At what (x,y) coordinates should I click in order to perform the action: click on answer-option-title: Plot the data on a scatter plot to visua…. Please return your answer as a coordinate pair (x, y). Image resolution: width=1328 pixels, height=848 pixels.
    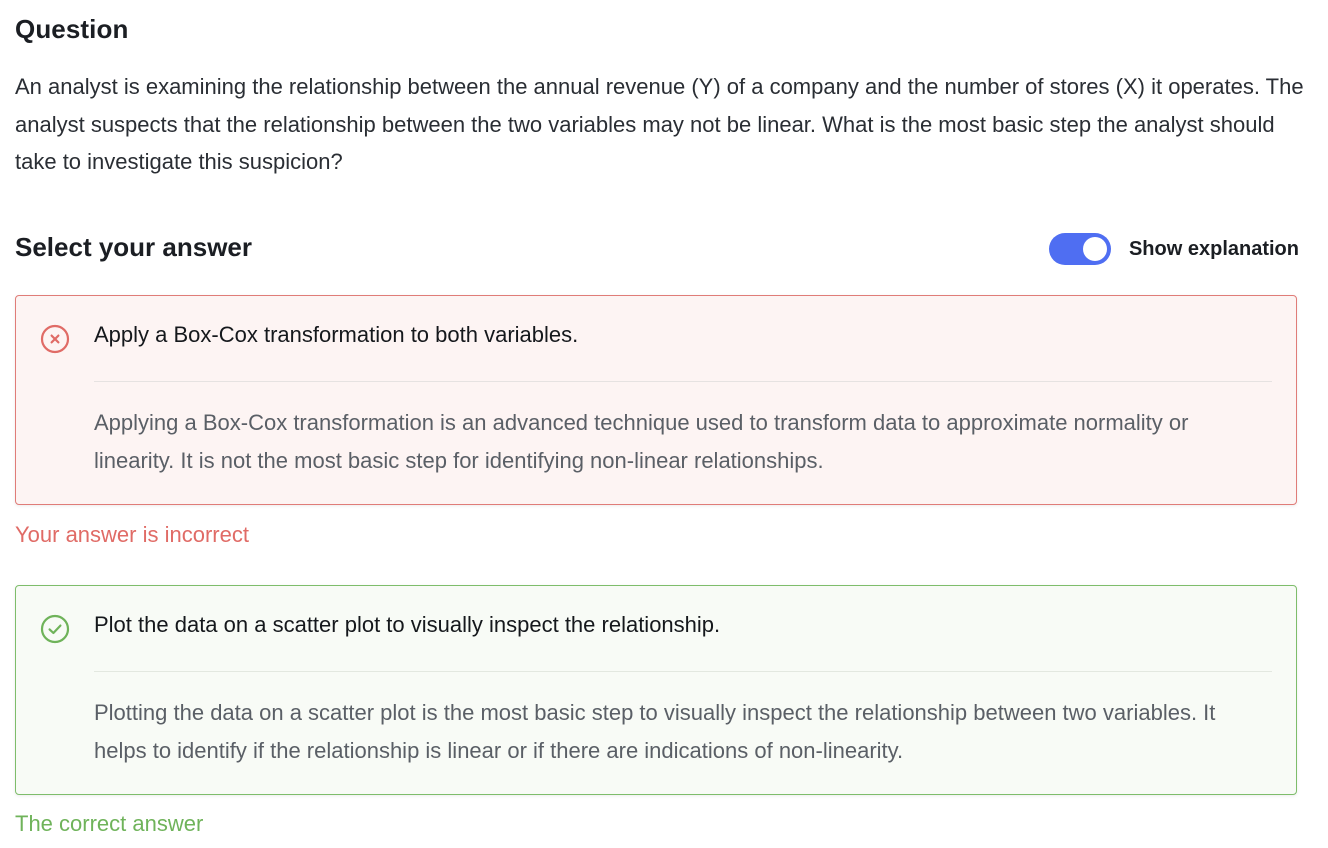
    Looking at the image, I should click on (407, 624).